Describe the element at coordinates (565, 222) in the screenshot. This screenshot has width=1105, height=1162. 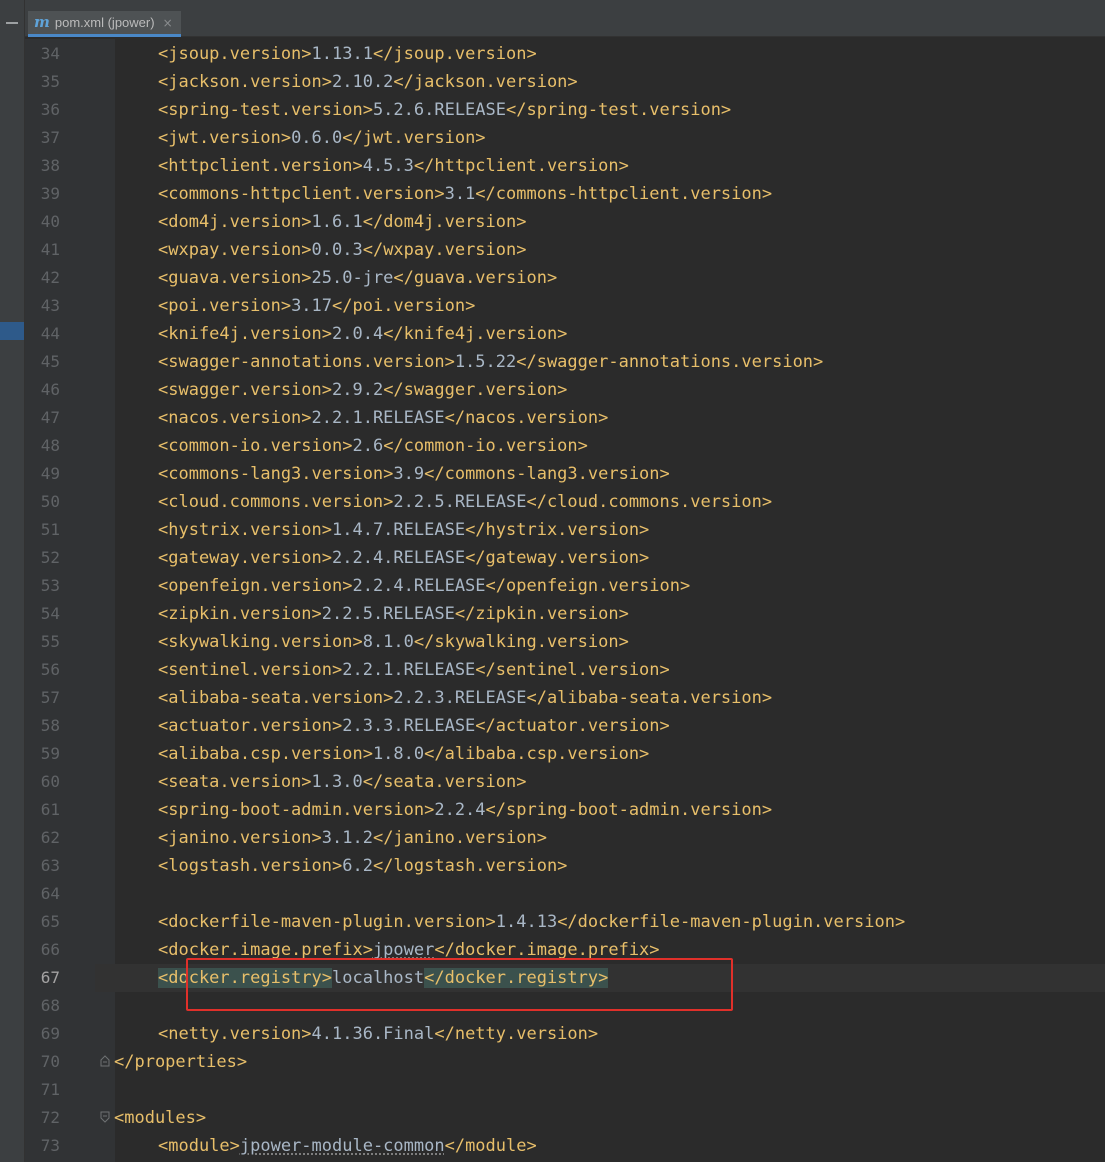
I see `code-line: 40 <dom4j.version>1.6.1</dom4j.version>` at that location.